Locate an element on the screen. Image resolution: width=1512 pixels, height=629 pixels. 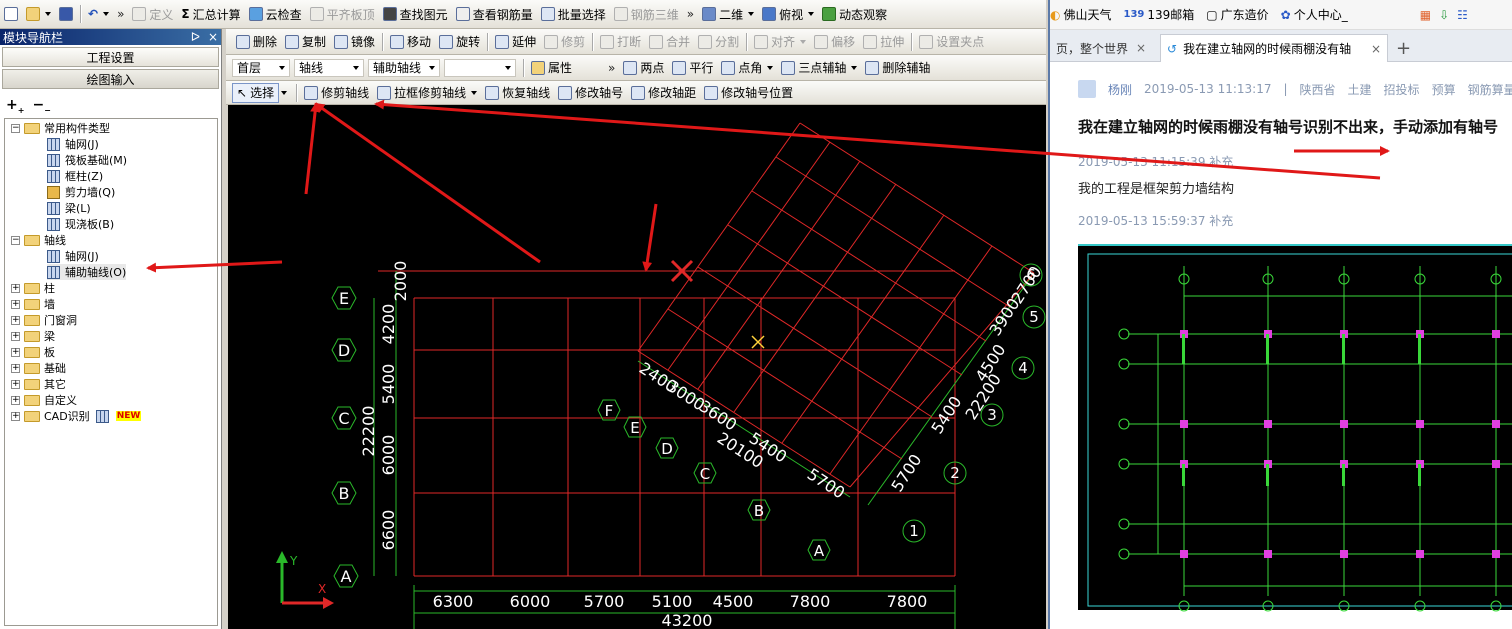
post-tag-ggj: 钢筋算量GGJ is located at coordinates (1490, 89).